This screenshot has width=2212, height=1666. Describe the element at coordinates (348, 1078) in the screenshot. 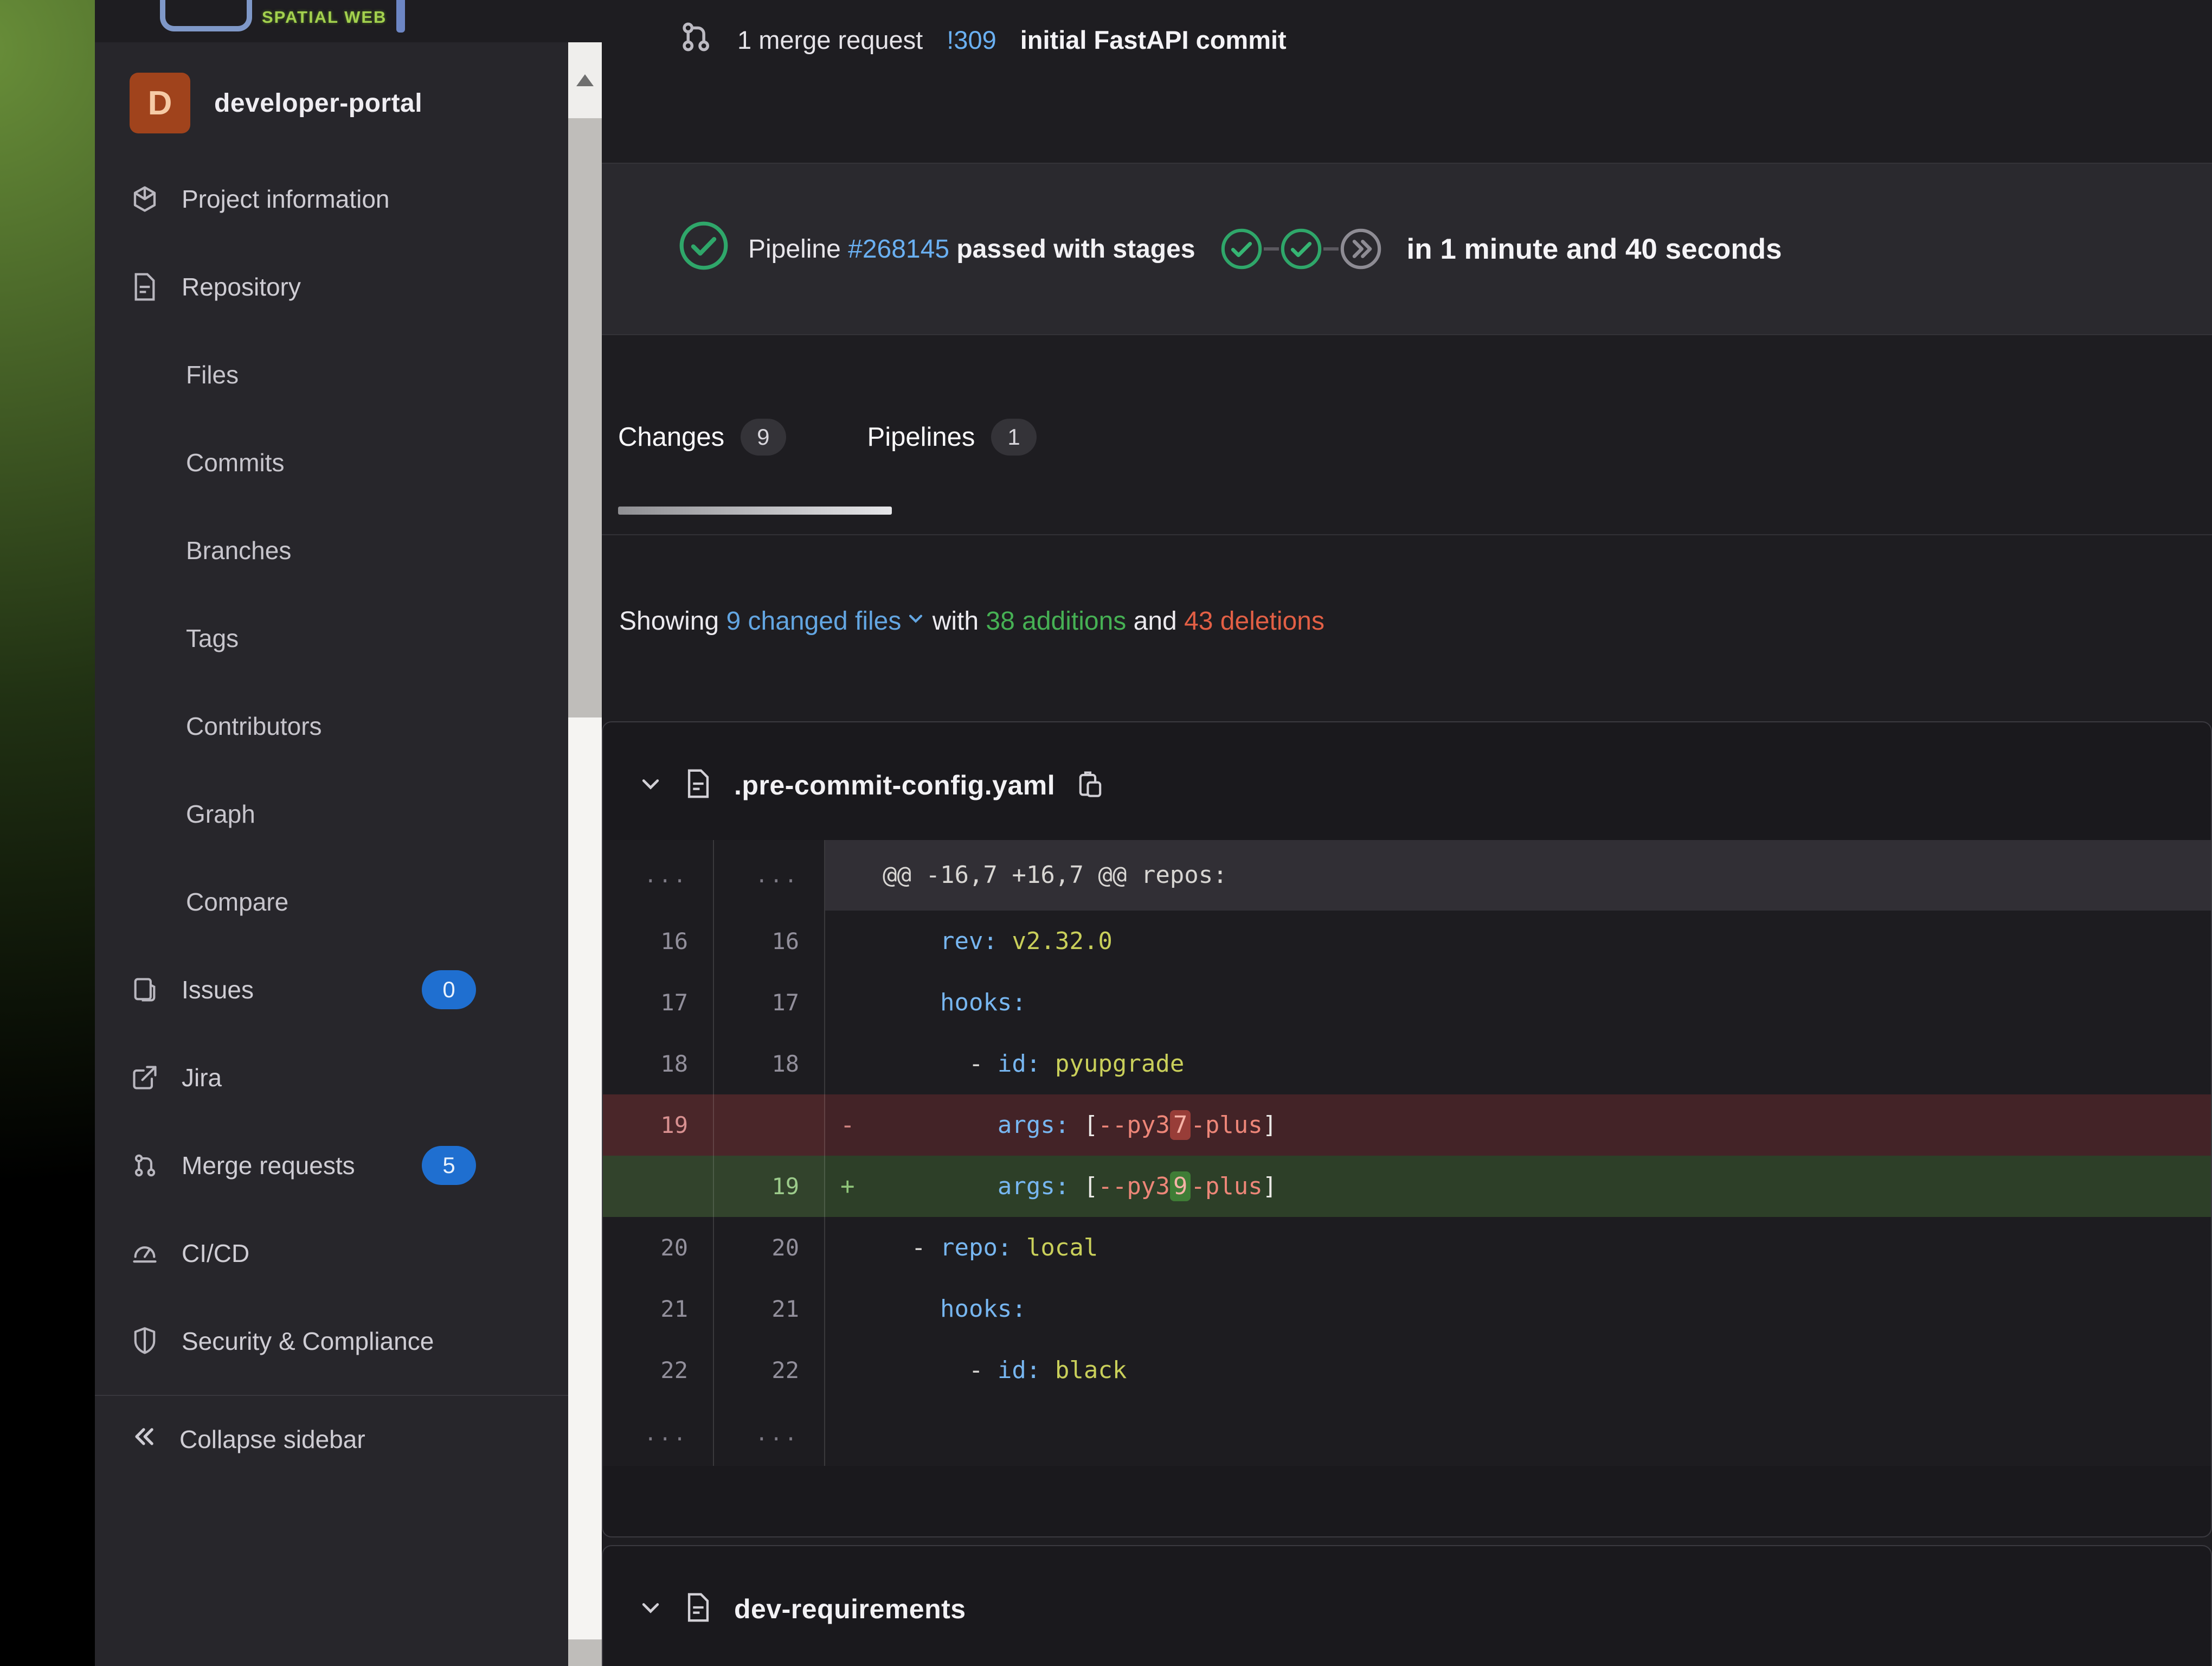

I see `sidebar-item-jira: Jira` at that location.